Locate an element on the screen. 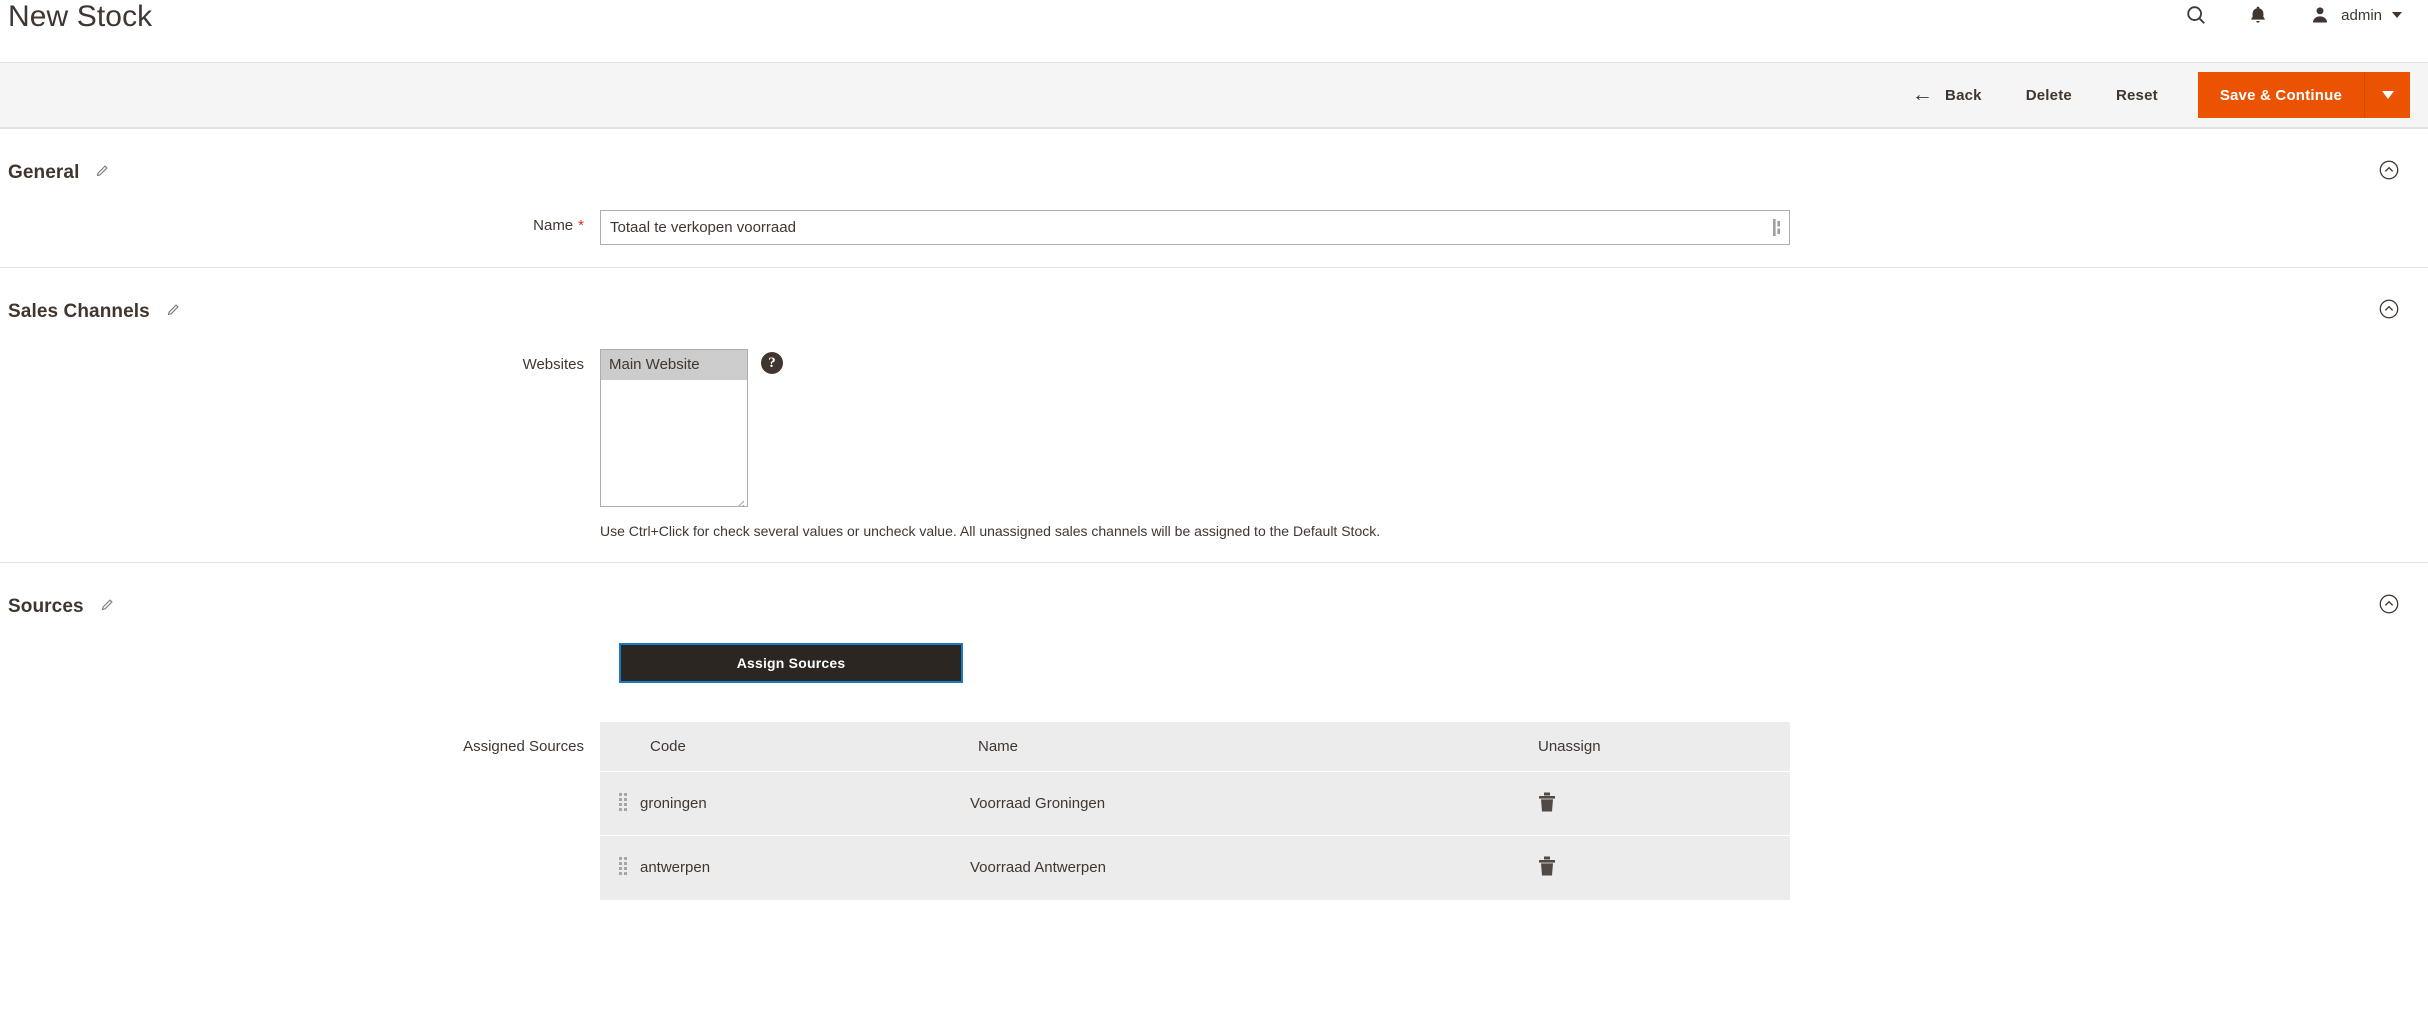 The height and width of the screenshot is (1032, 2428). resize-corner-icon is located at coordinates (740, 501).